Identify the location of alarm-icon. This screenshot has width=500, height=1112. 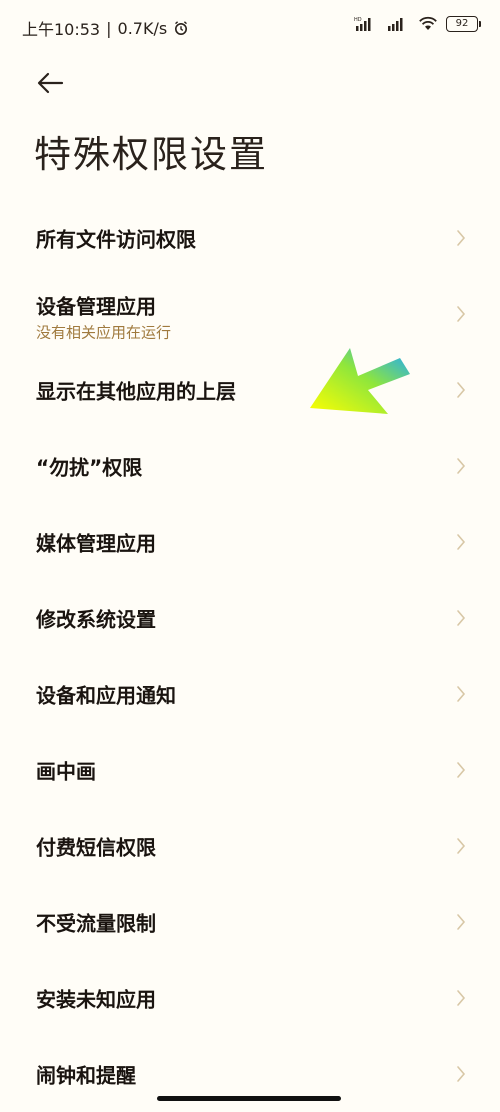
(181, 28).